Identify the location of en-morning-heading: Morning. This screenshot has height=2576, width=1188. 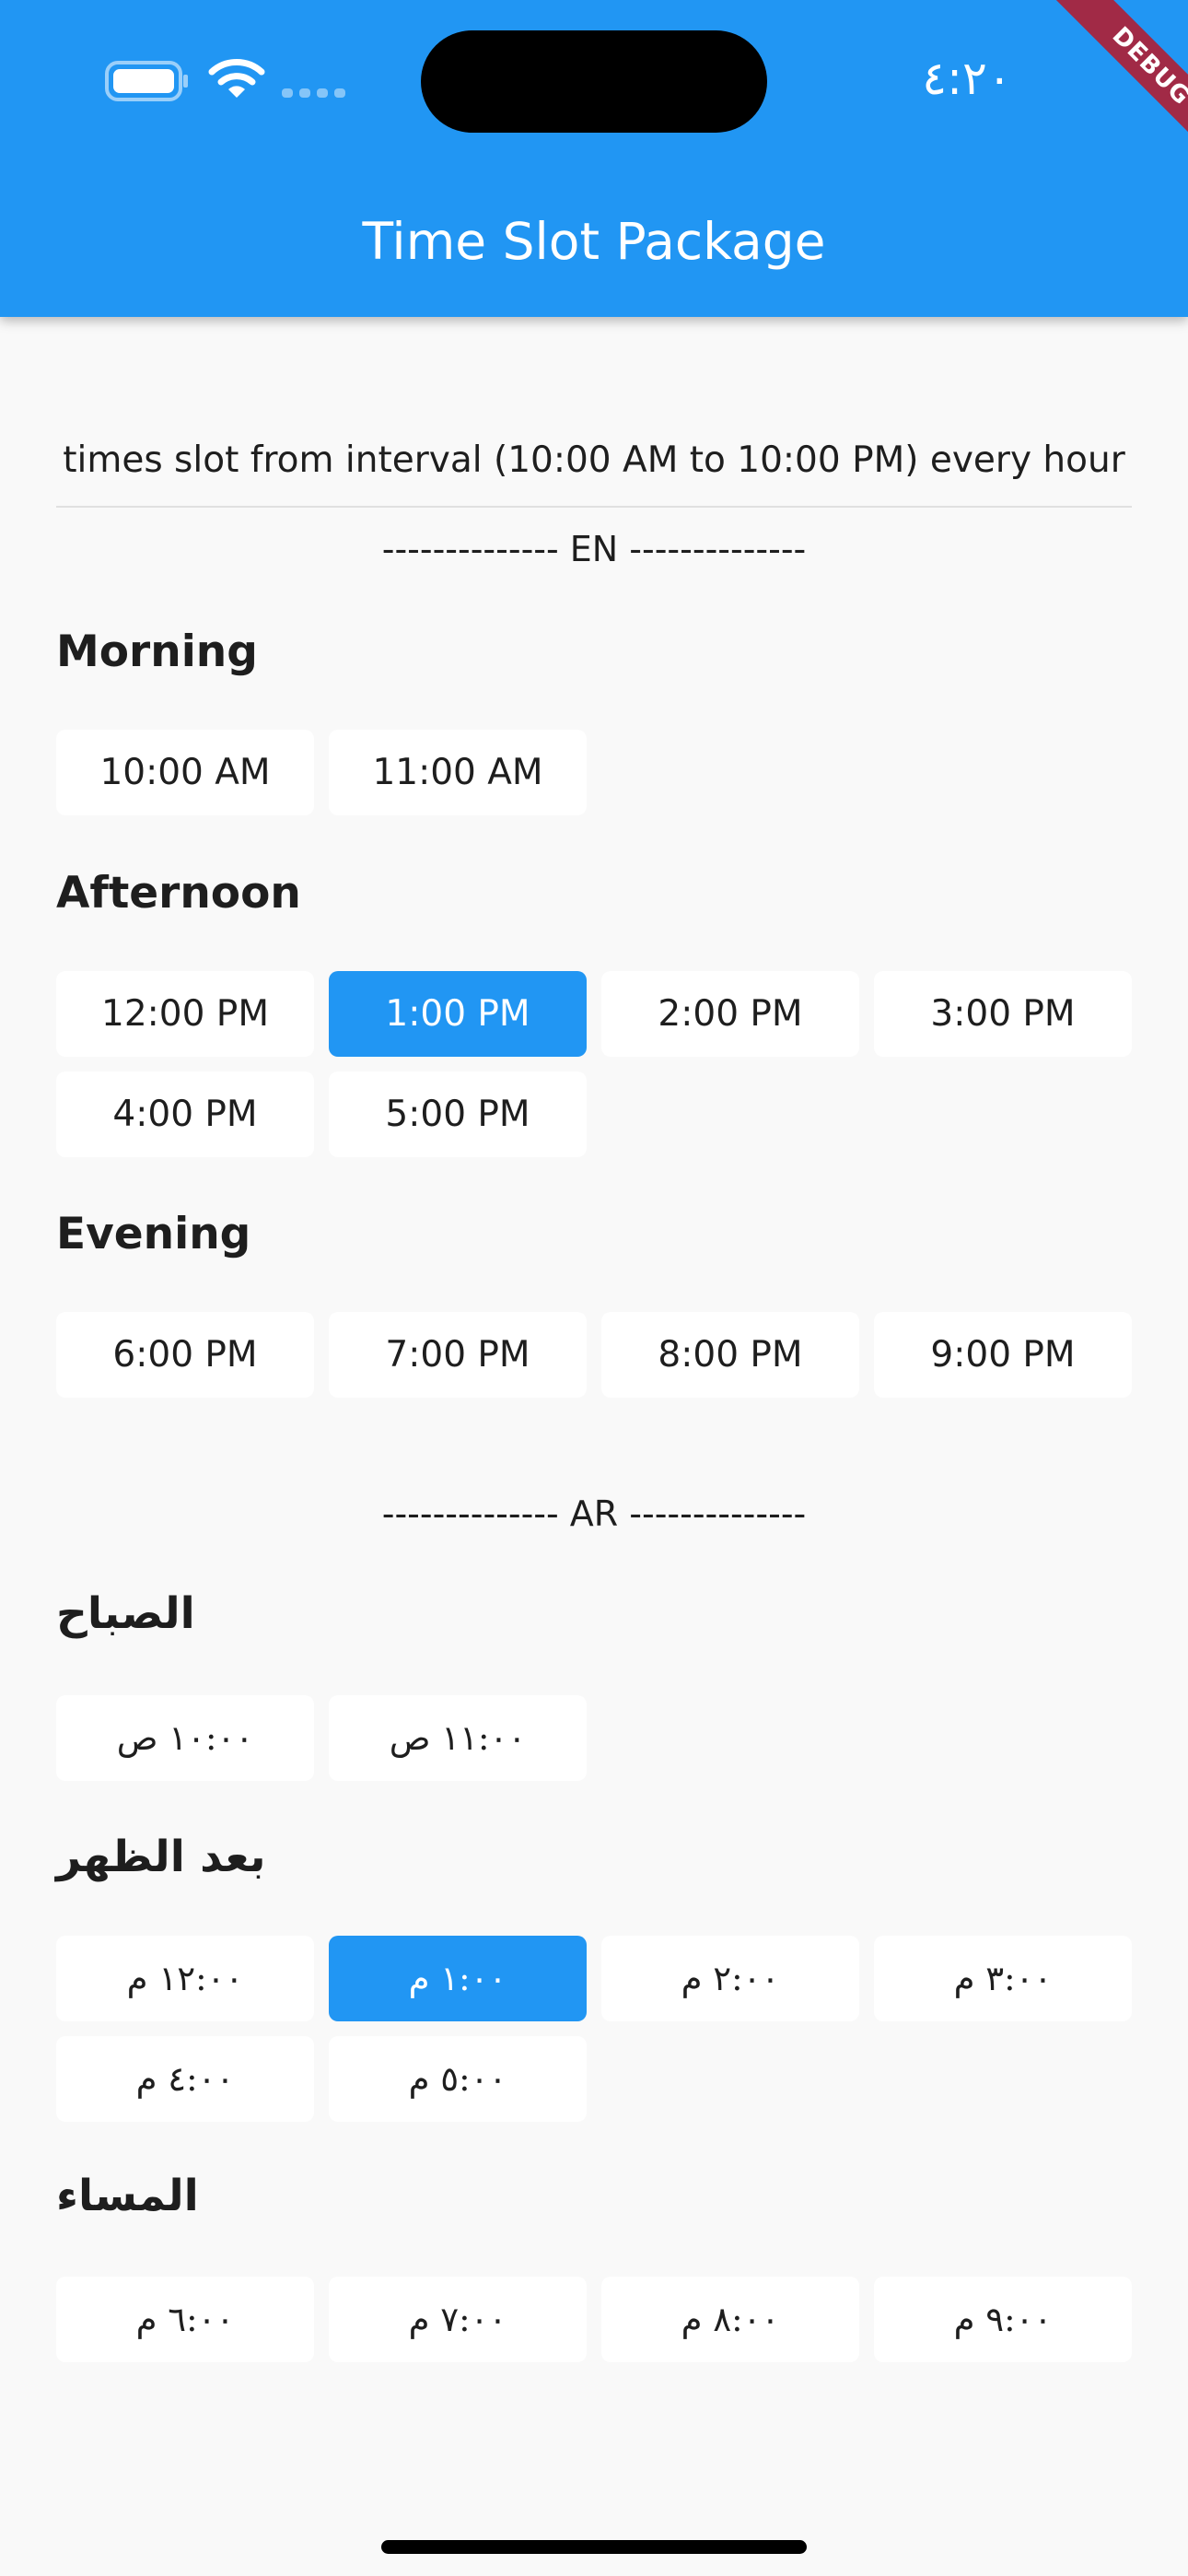
(157, 651).